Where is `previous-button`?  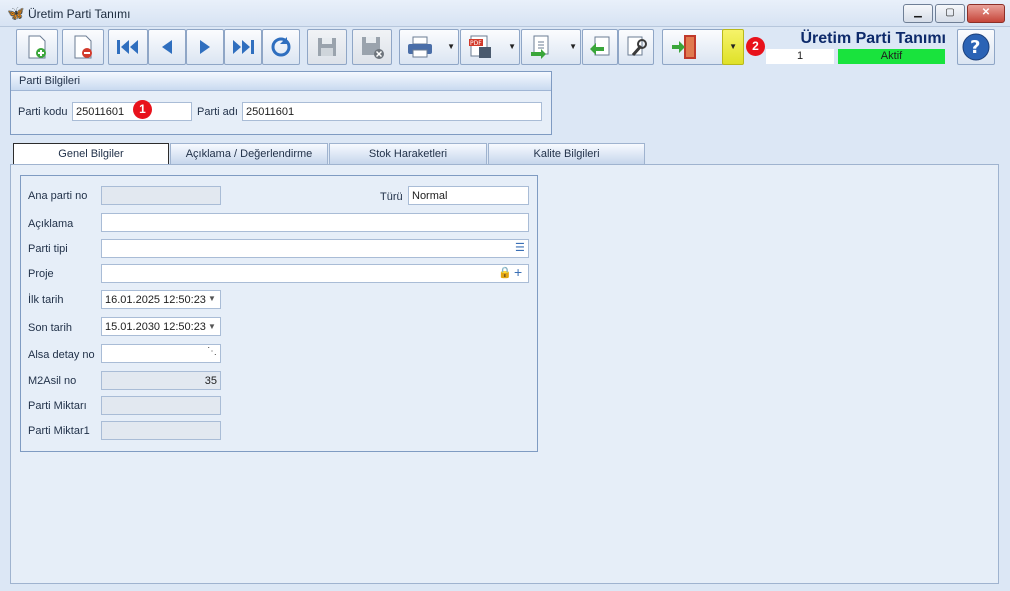
previous-button is located at coordinates (167, 47).